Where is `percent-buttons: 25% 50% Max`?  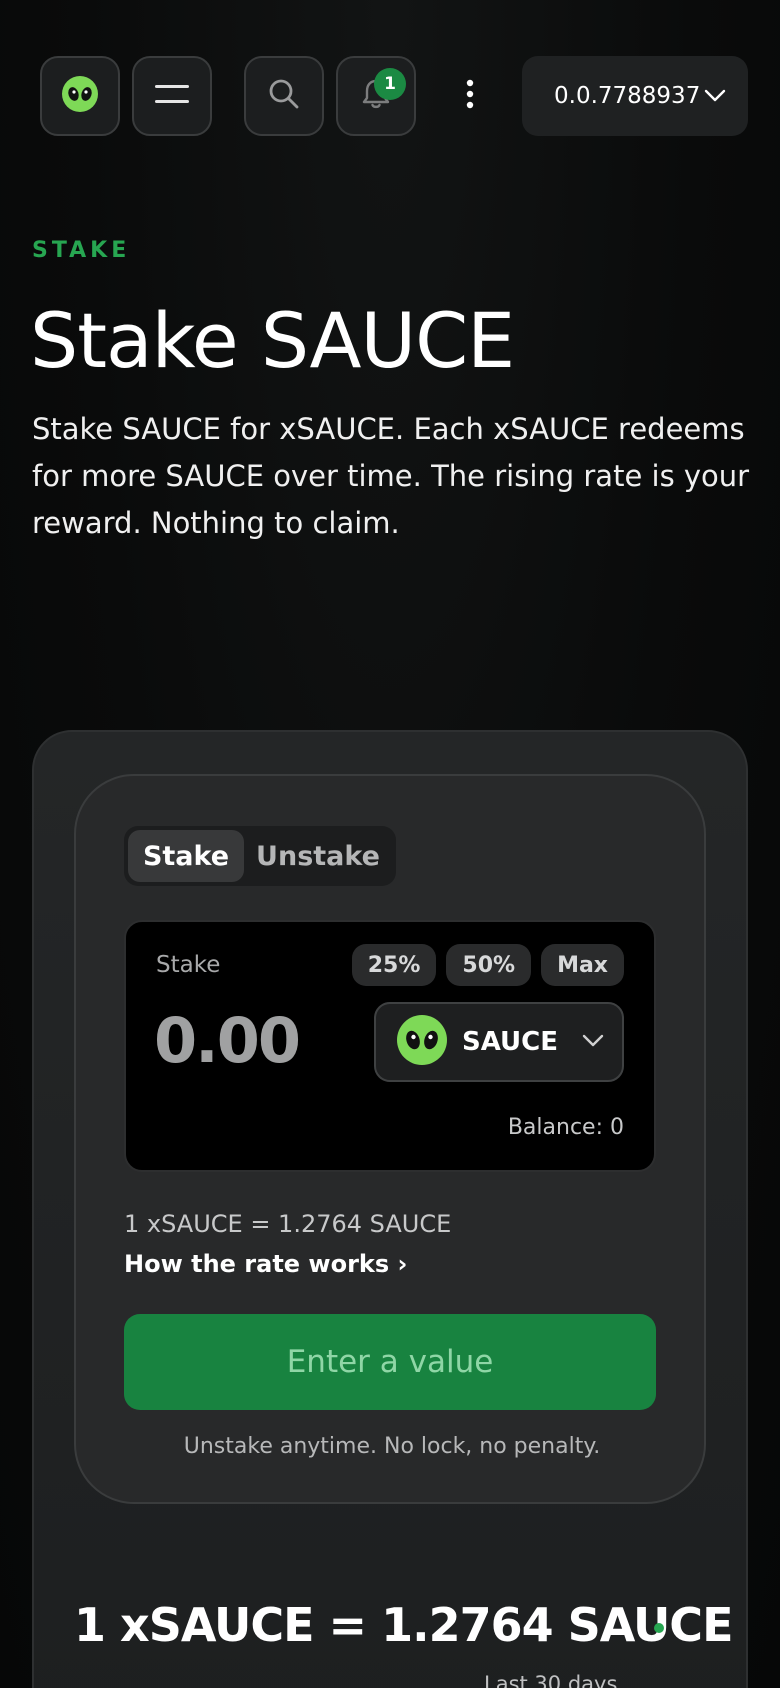
percent-buttons: 25% 50% Max is located at coordinates (487, 965).